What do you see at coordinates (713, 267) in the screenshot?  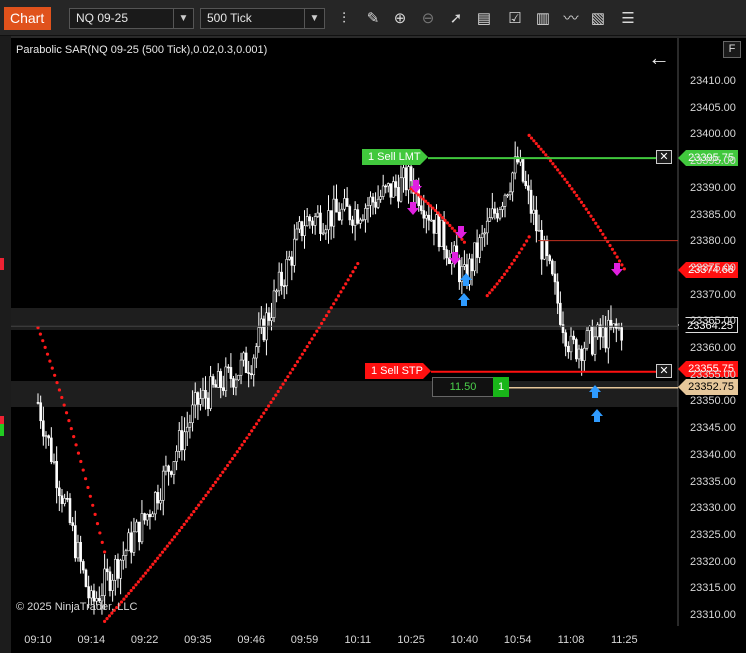 I see `price-axis-label: 23375.00` at bounding box center [713, 267].